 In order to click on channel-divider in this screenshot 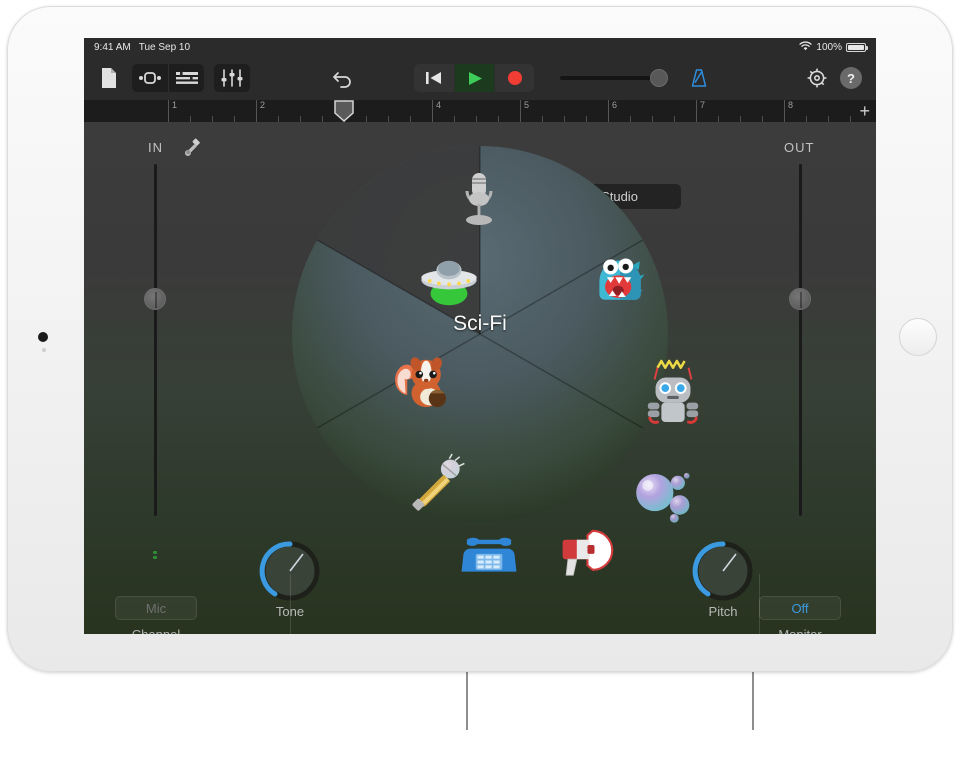, I will do `click(290, 604)`.